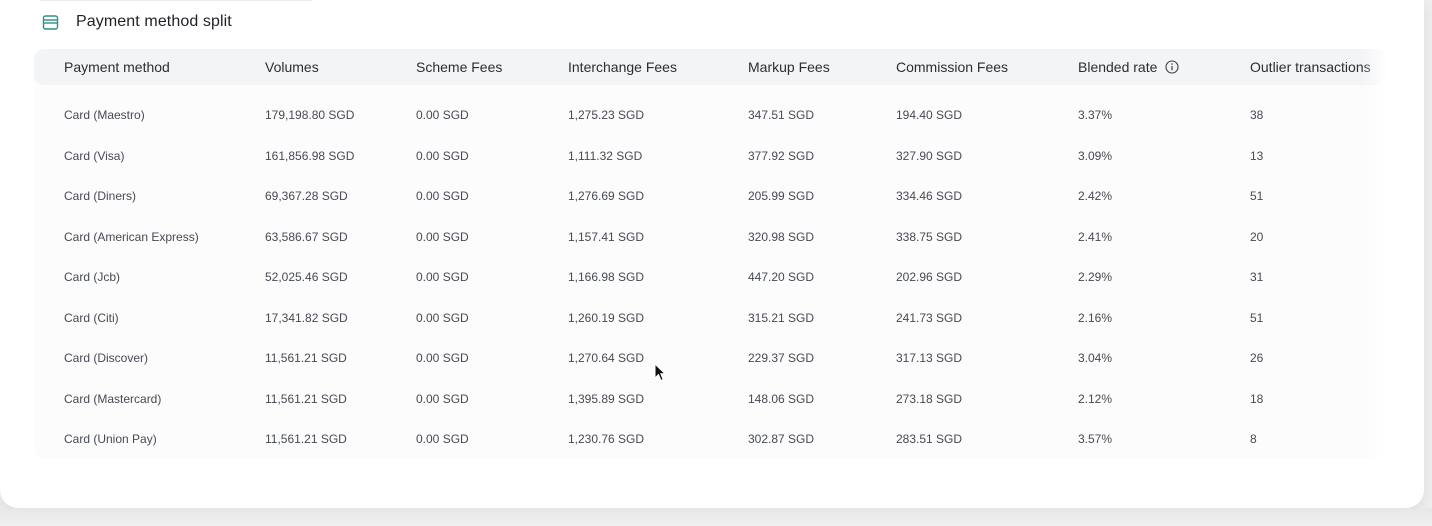  Describe the element at coordinates (929, 317) in the screenshot. I see `cell-commission-fees: 241.73 SGD` at that location.